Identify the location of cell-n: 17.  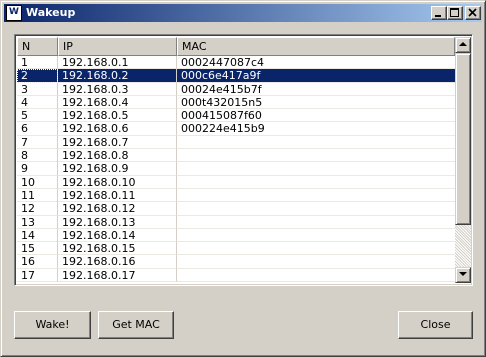
(37, 275).